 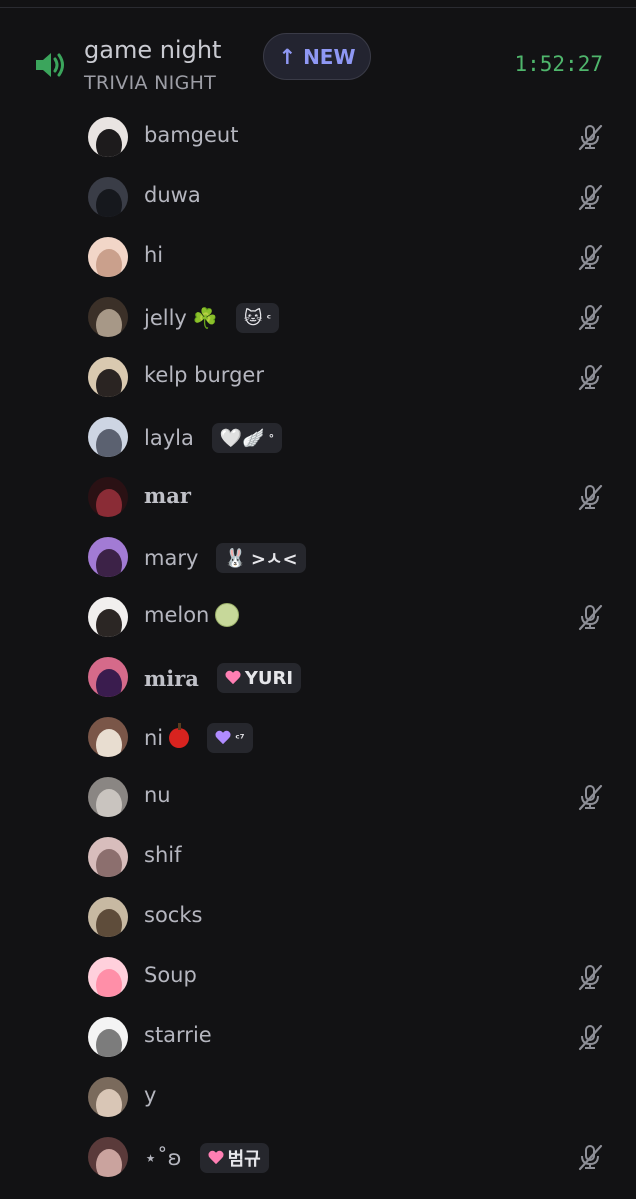 What do you see at coordinates (152, 50) in the screenshot?
I see `channel-name: game night` at bounding box center [152, 50].